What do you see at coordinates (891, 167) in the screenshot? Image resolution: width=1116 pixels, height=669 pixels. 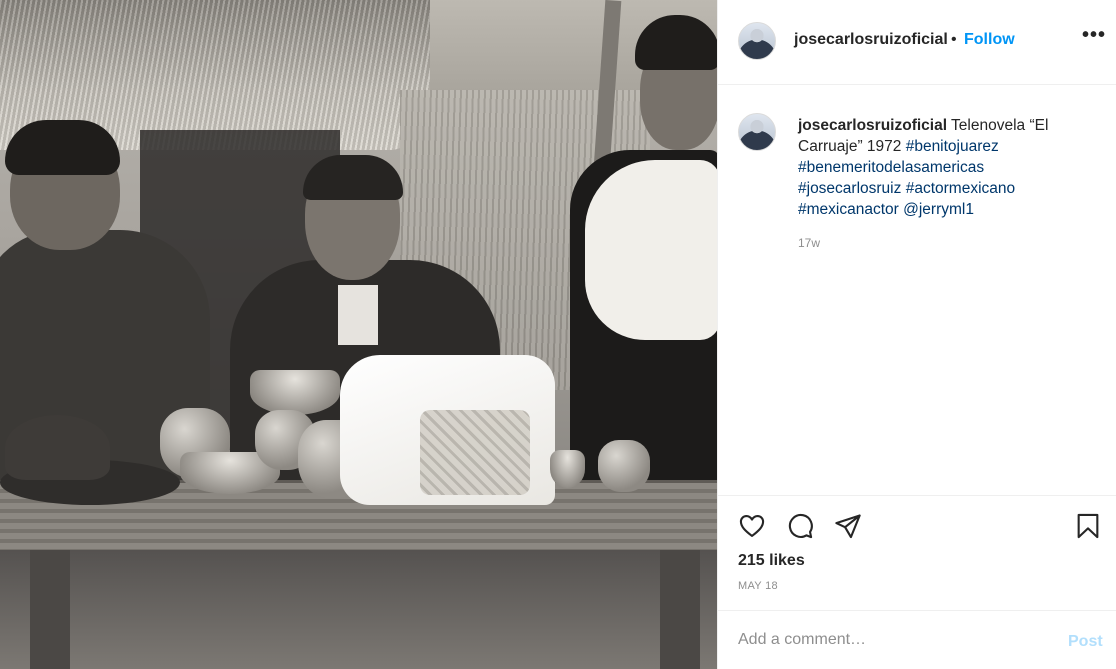 I see `hashtag-link: #benemeritodelasamericas` at bounding box center [891, 167].